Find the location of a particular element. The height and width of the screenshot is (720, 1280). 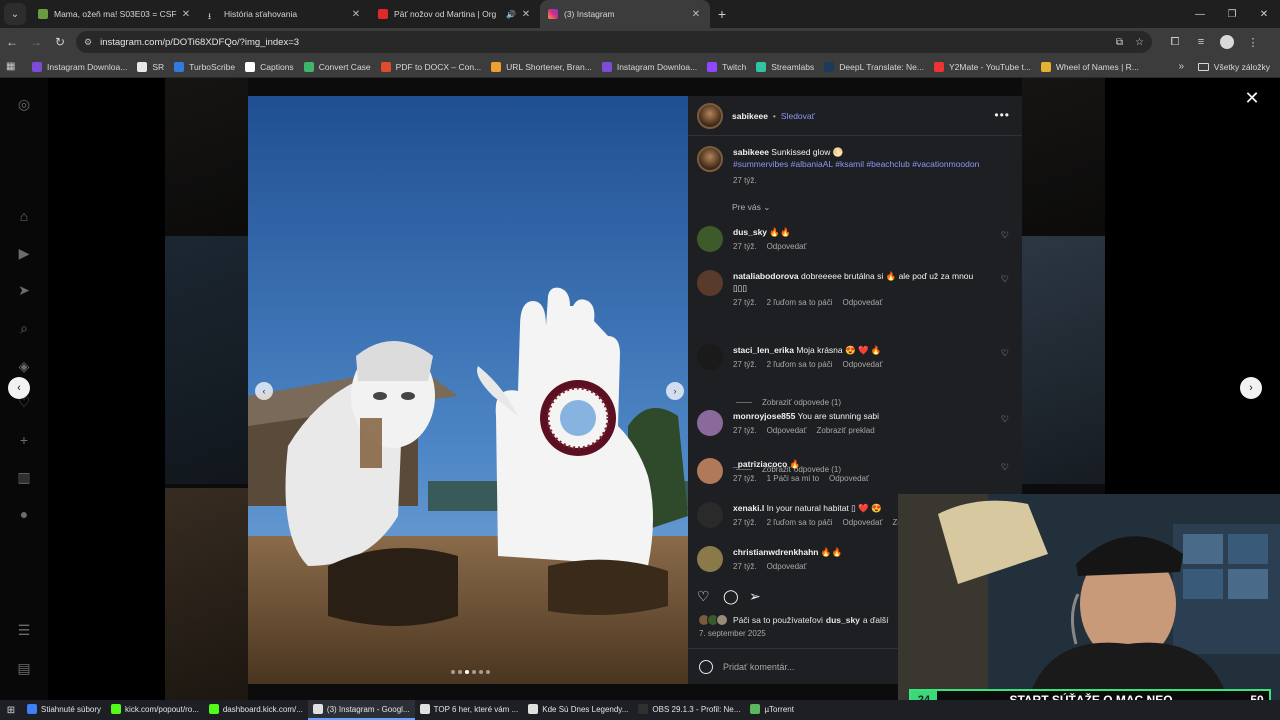

carousel-prev-button: ‹ is located at coordinates (264, 391).